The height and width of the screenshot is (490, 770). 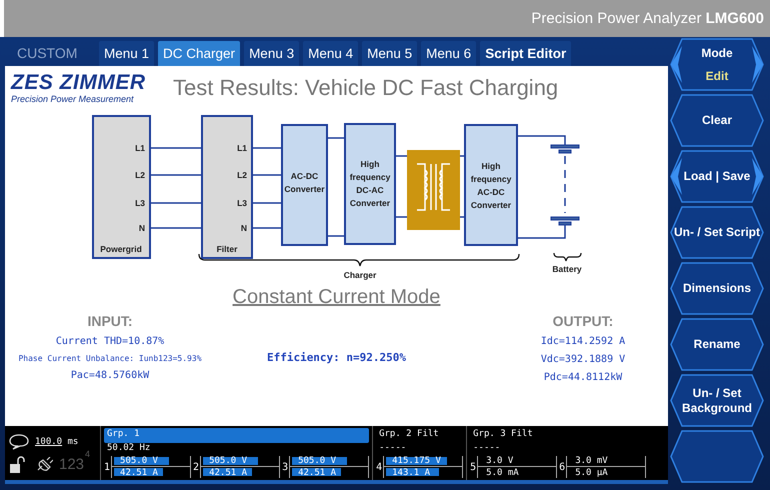 What do you see at coordinates (370, 190) in the screenshot?
I see `block-label: DC-AC` at bounding box center [370, 190].